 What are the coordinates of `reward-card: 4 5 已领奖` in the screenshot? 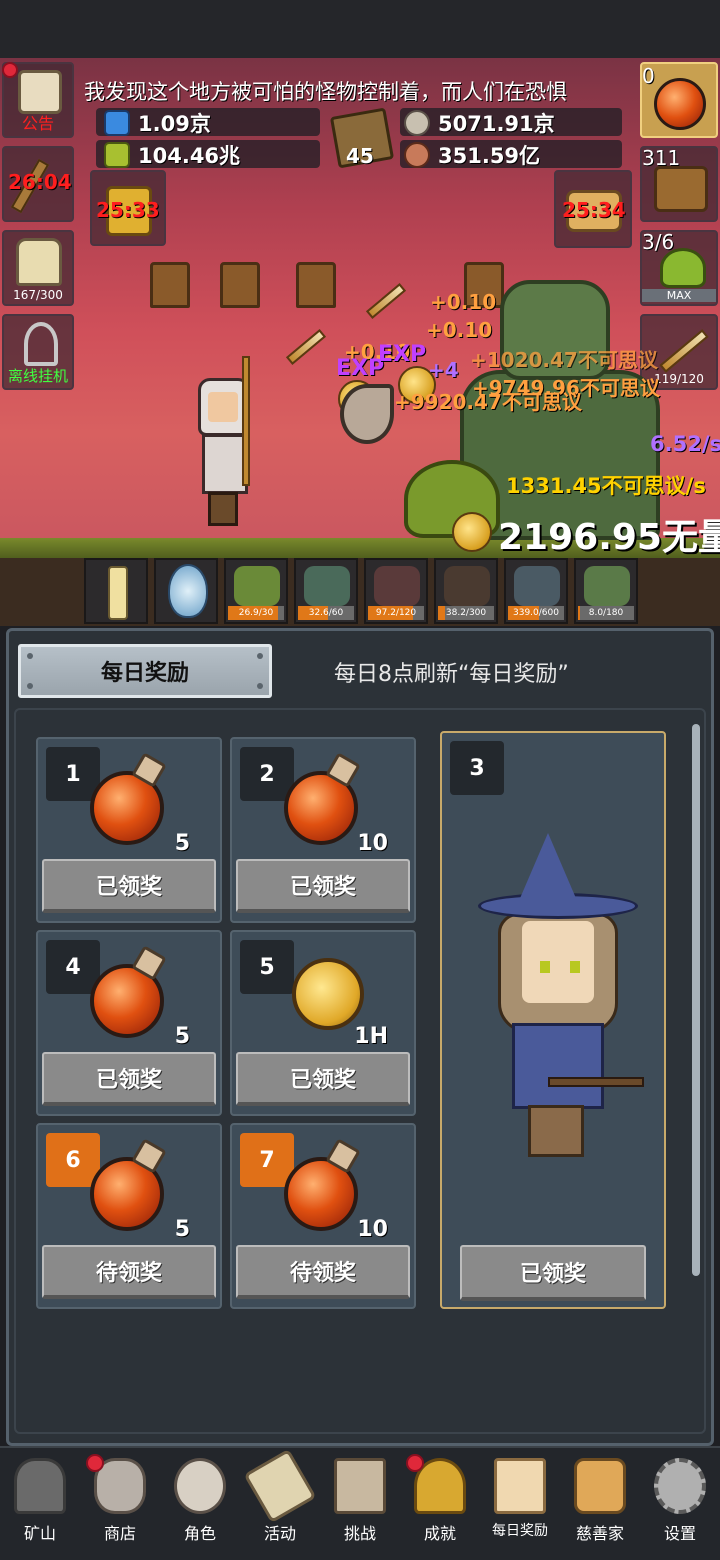 It's located at (129, 1023).